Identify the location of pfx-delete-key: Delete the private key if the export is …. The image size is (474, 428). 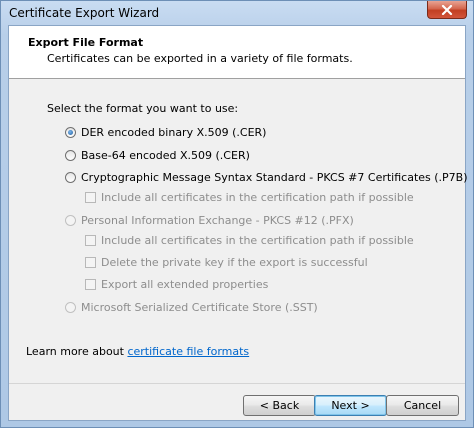
(226, 262).